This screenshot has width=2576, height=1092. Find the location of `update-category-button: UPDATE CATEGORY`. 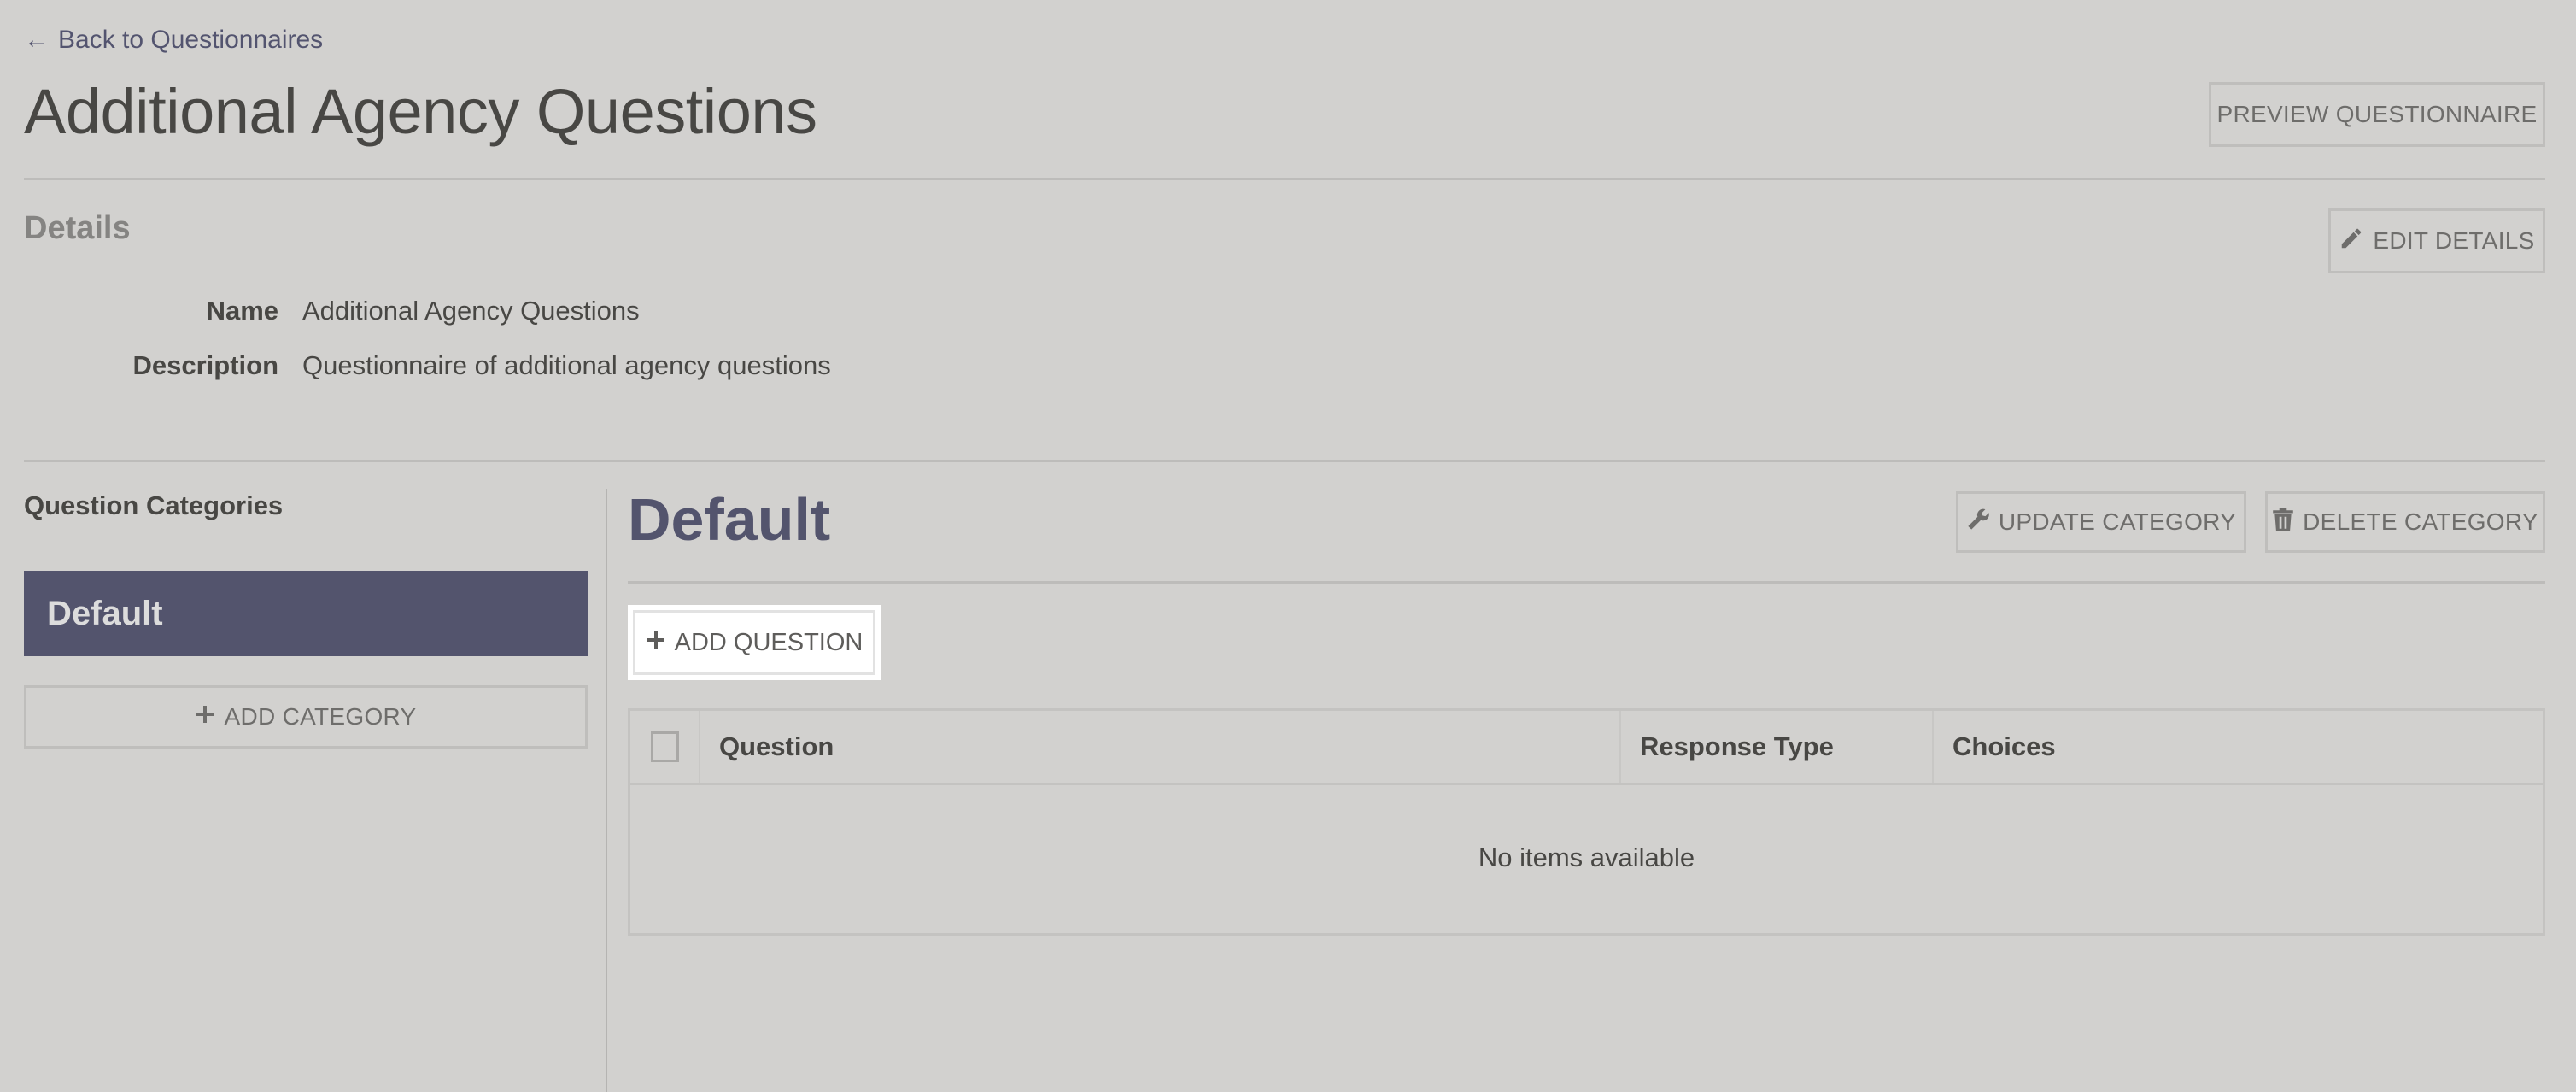

update-category-button: UPDATE CATEGORY is located at coordinates (2101, 522).